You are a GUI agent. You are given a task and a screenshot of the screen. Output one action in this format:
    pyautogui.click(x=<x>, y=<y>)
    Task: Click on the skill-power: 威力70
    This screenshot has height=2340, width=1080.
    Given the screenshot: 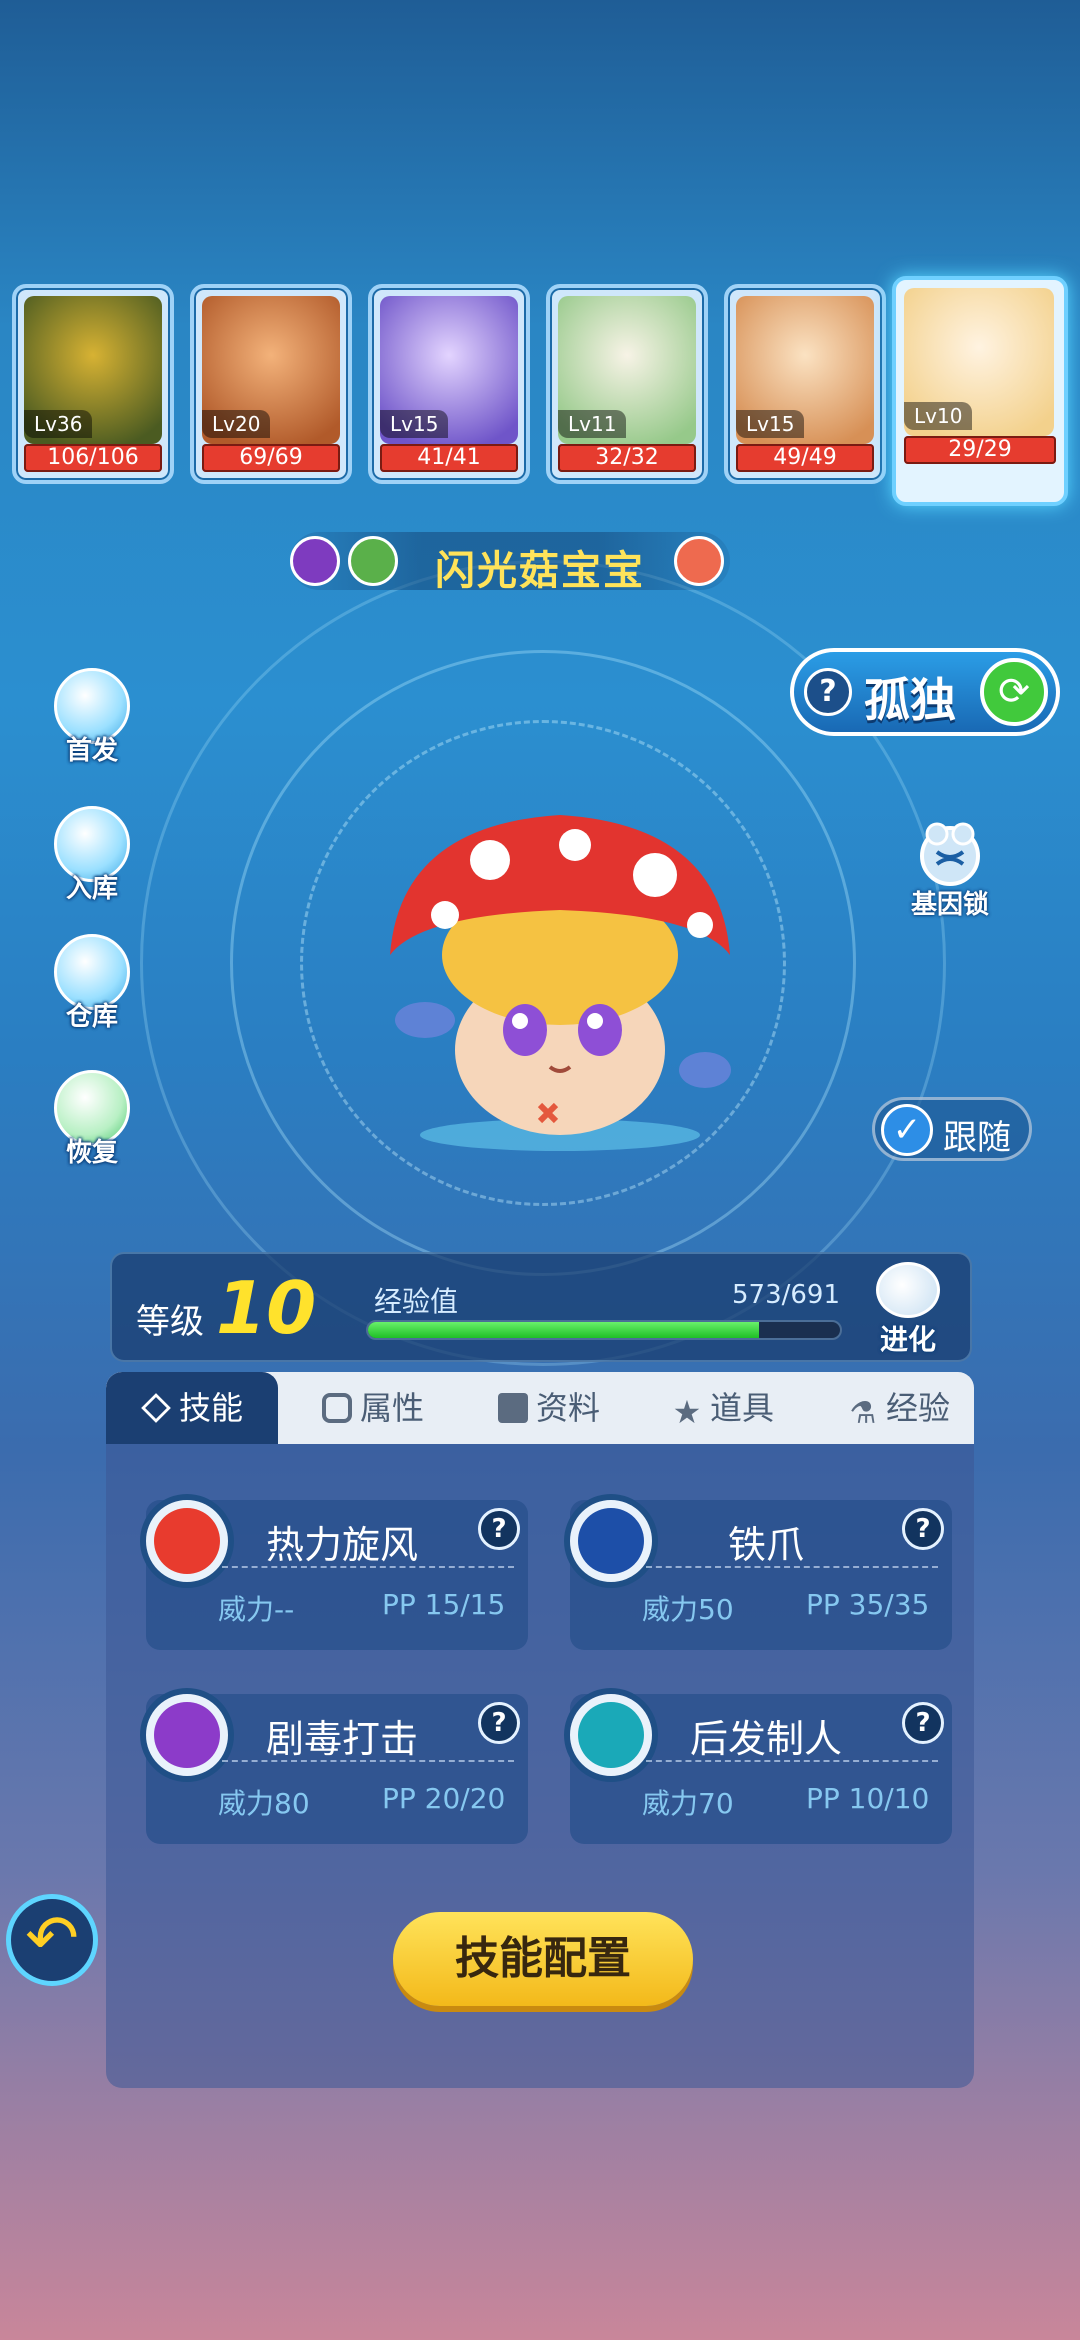 What is the action you would take?
    pyautogui.click(x=688, y=1803)
    